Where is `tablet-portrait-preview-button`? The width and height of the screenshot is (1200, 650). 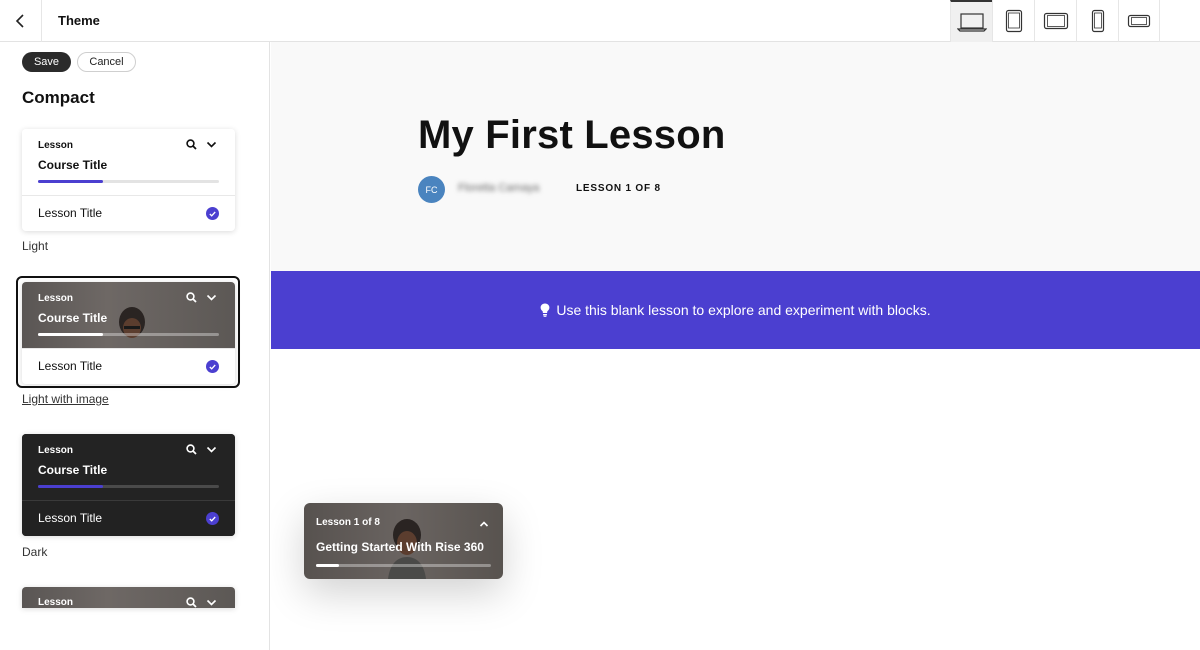 tablet-portrait-preview-button is located at coordinates (1013, 21).